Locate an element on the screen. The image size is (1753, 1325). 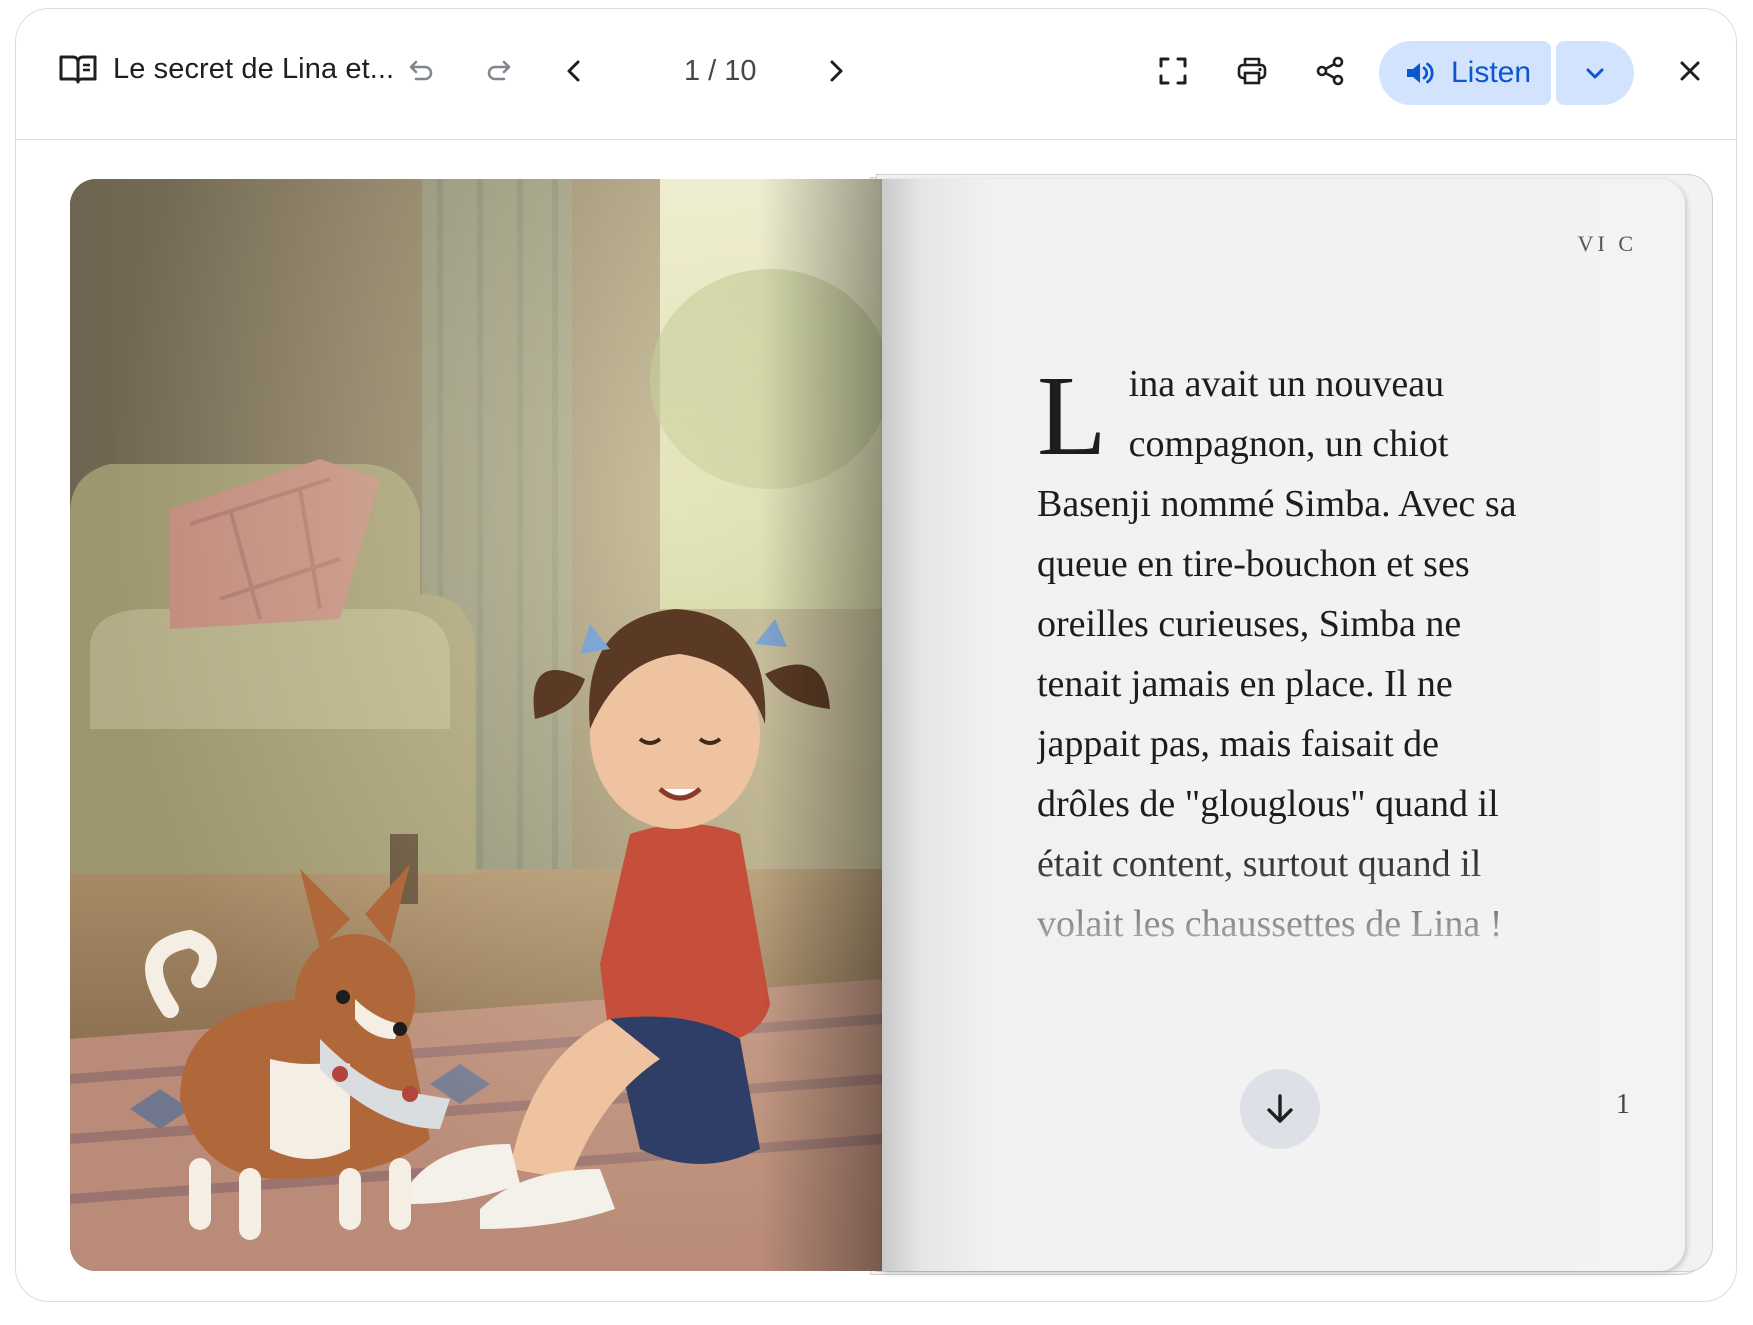
next-page-button is located at coordinates (836, 71).